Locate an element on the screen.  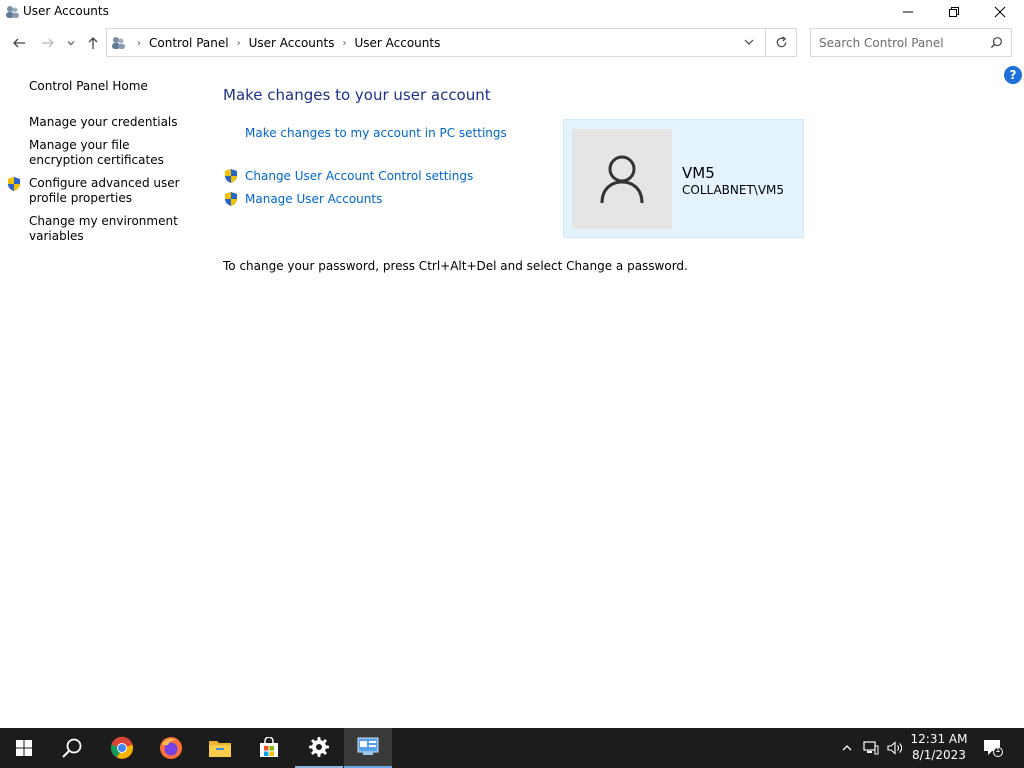
firefox-icon is located at coordinates (171, 748).